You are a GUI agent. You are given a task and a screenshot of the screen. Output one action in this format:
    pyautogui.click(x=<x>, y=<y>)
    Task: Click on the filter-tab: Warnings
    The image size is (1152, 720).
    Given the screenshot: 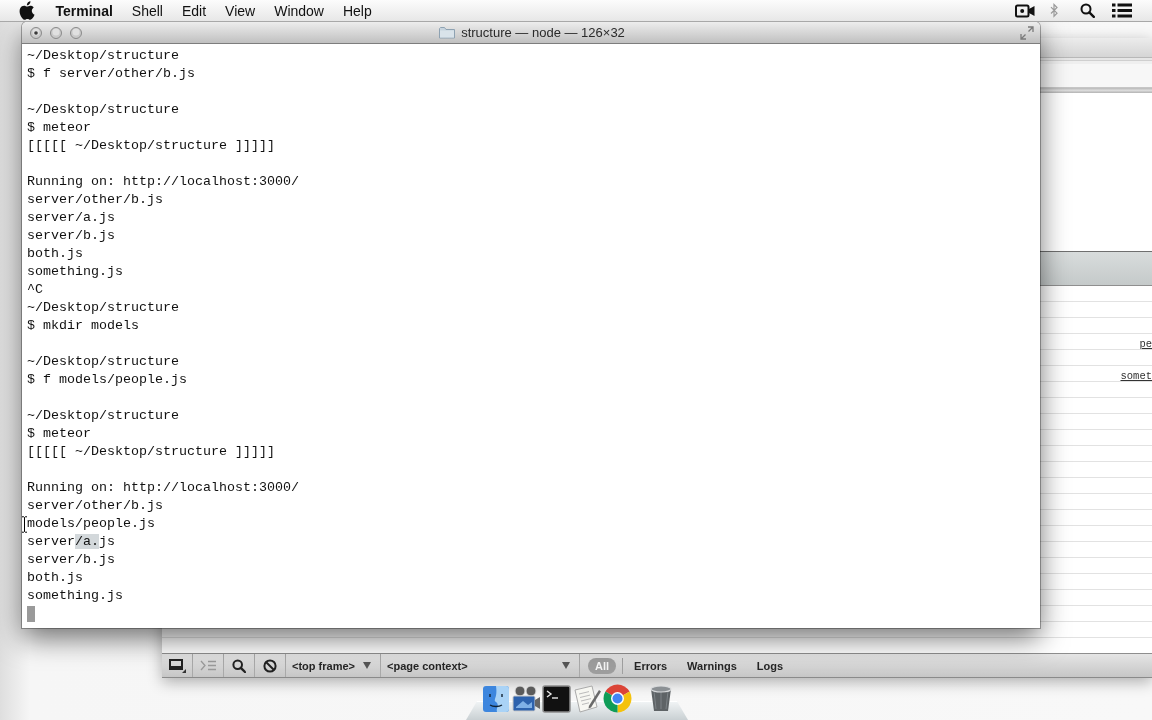 What is the action you would take?
    pyautogui.click(x=712, y=665)
    